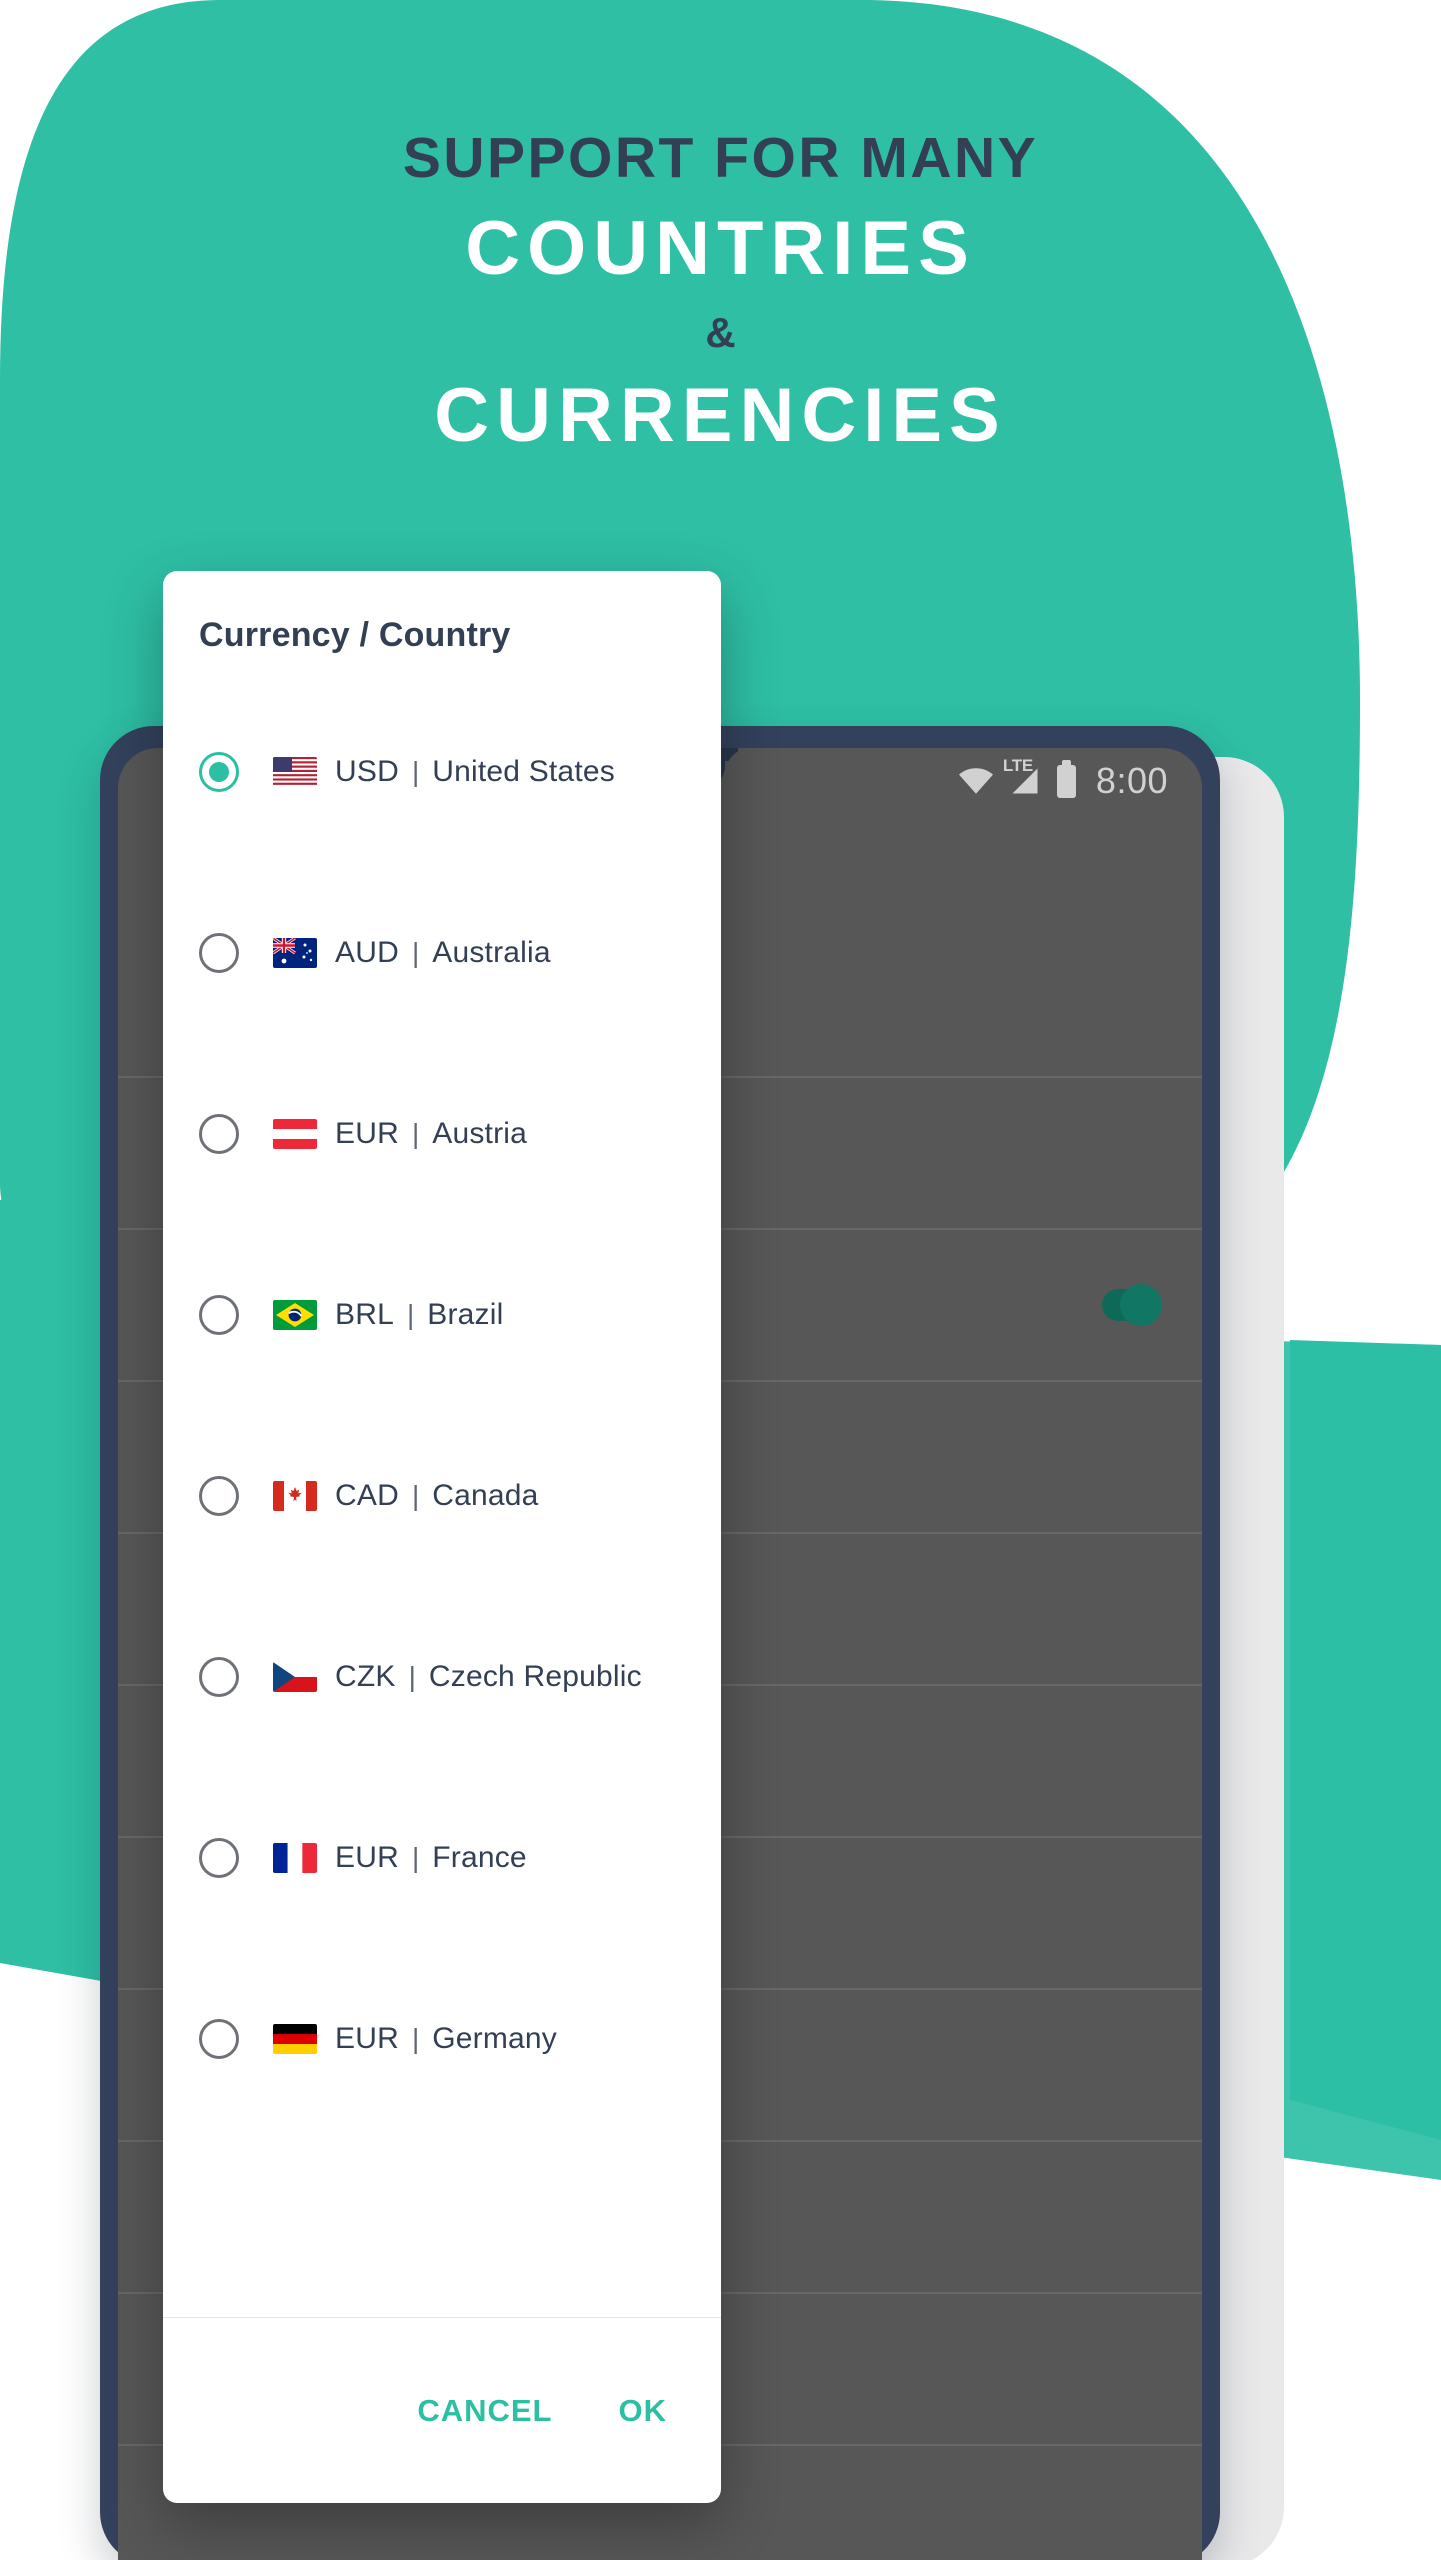 The image size is (1441, 2560). I want to click on flag-de-icon, so click(295, 2038).